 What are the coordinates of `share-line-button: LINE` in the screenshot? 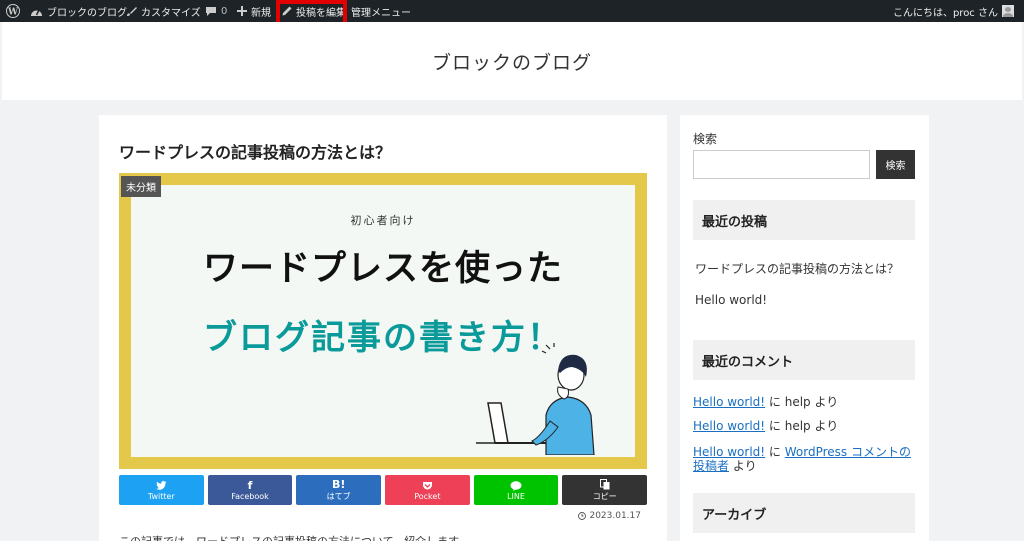 It's located at (516, 490).